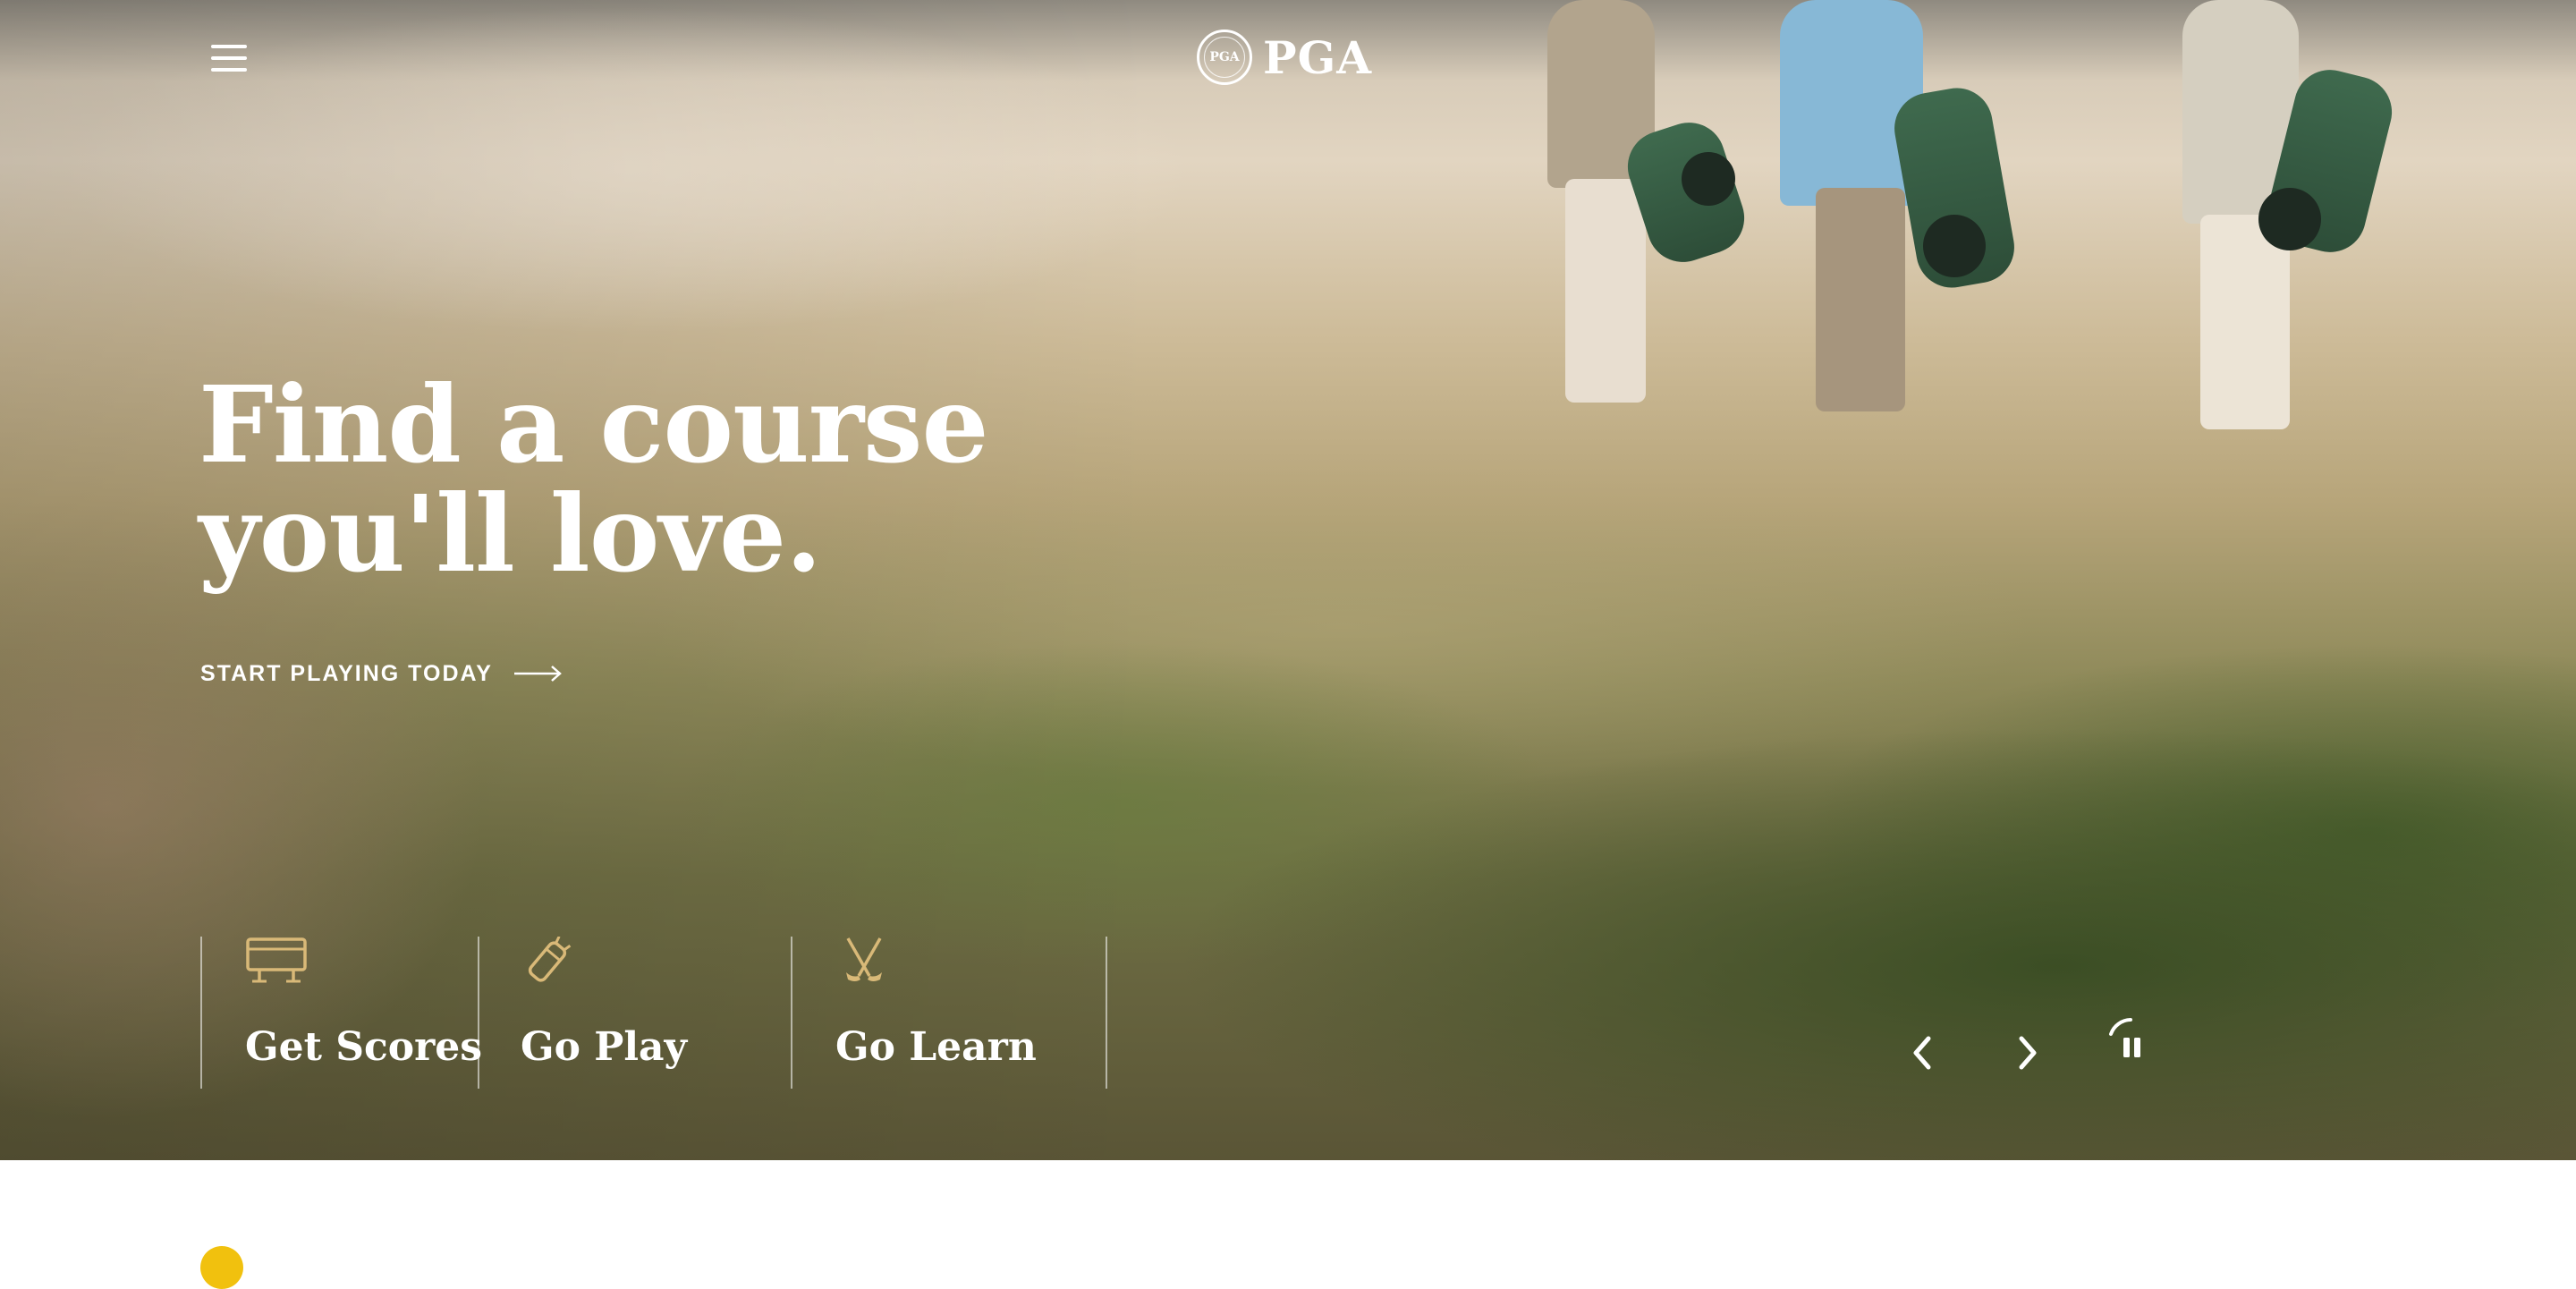 Image resolution: width=2576 pixels, height=1289 pixels. Describe the element at coordinates (346, 673) in the screenshot. I see `cta-label: START PLAYING TODAY` at that location.